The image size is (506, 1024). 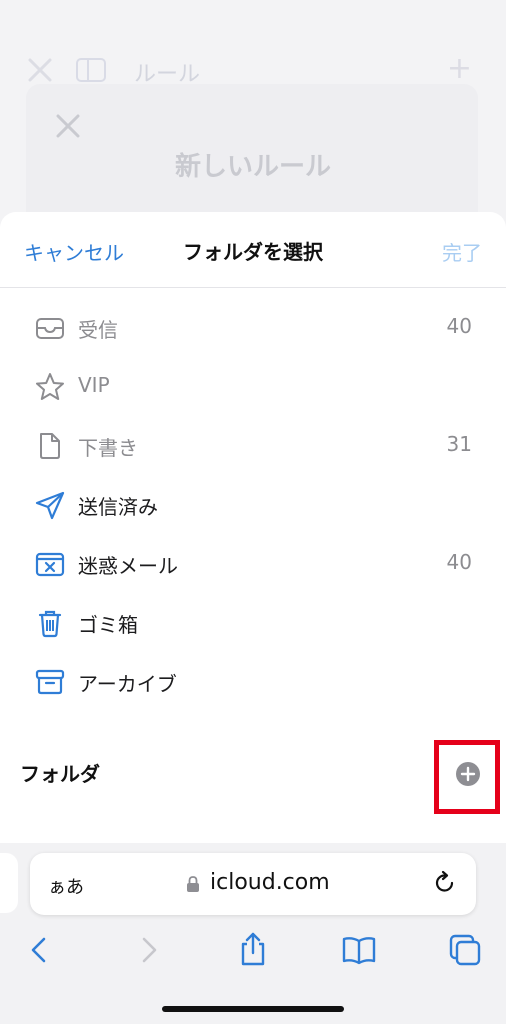 I want to click on folder-row-junk: 迷惑メール 40, so click(x=253, y=564).